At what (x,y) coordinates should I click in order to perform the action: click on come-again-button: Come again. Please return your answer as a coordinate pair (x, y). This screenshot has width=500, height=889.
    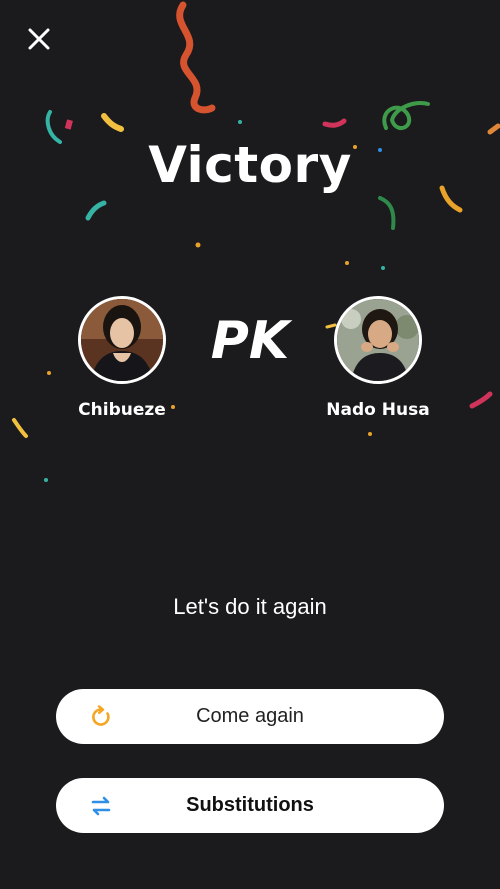
    Looking at the image, I should click on (250, 716).